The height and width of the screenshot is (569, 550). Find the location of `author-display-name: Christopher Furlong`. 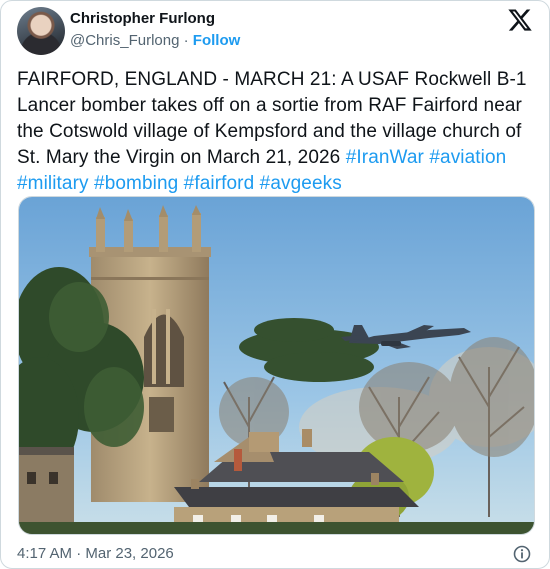

author-display-name: Christopher Furlong is located at coordinates (155, 19).